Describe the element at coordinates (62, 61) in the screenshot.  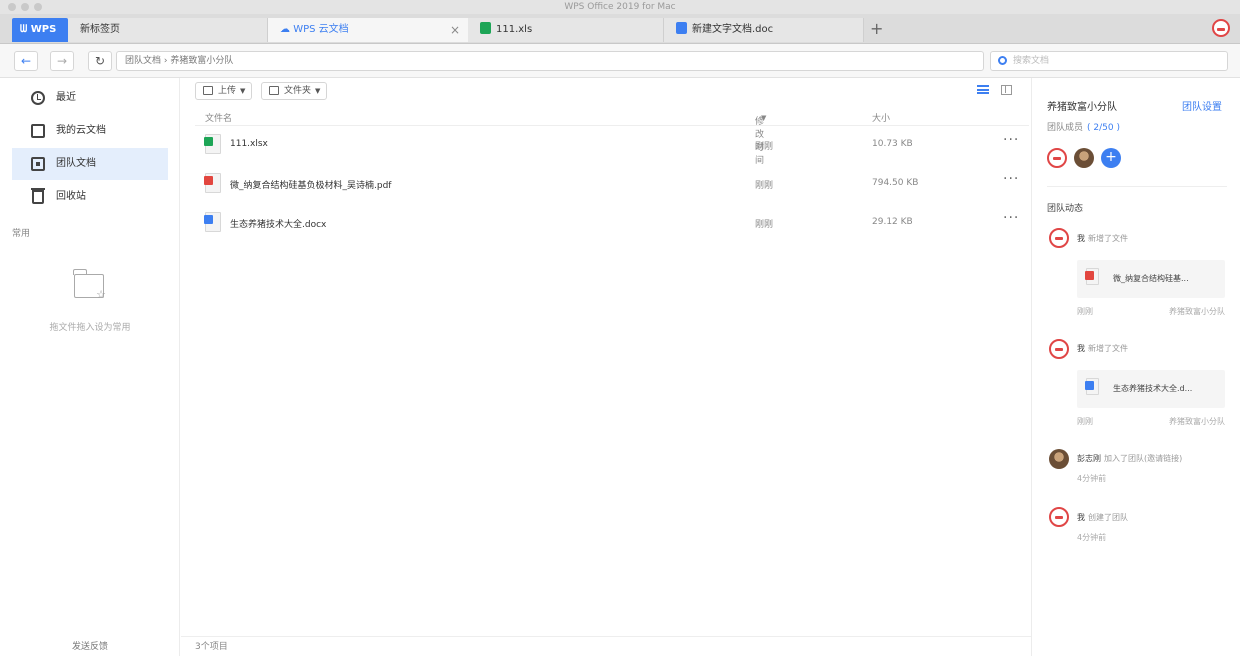
I see `forward-button: →` at that location.